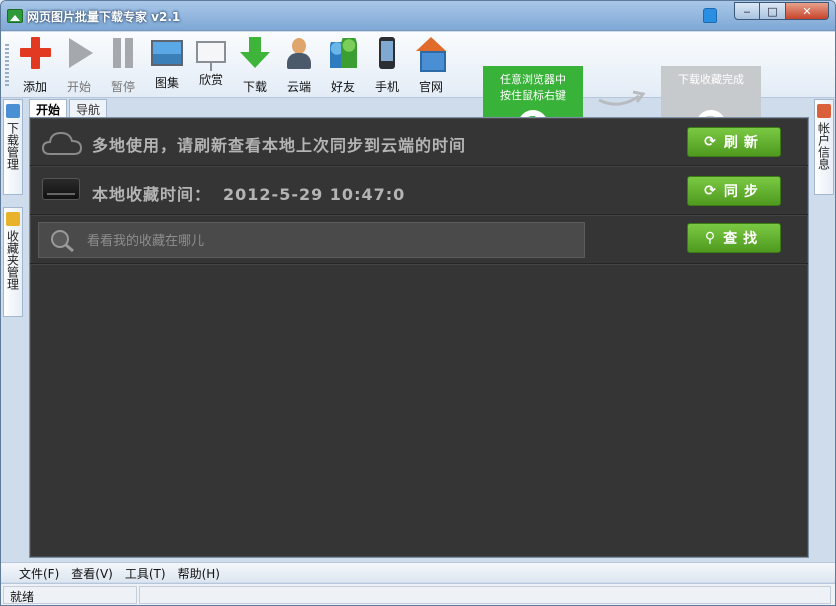 This screenshot has height=606, width=836. Describe the element at coordinates (710, 191) in the screenshot. I see `sync-icon: ⟳` at that location.